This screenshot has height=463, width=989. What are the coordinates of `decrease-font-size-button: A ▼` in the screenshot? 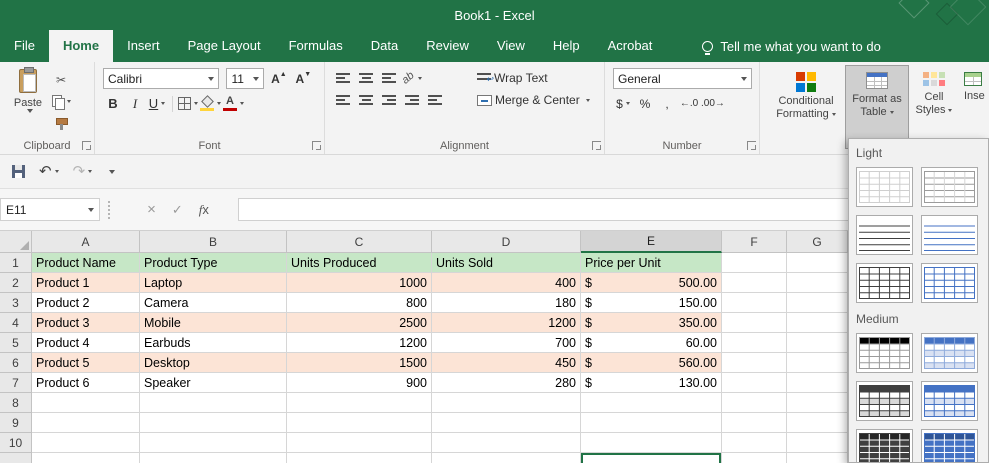 It's located at (303, 78).